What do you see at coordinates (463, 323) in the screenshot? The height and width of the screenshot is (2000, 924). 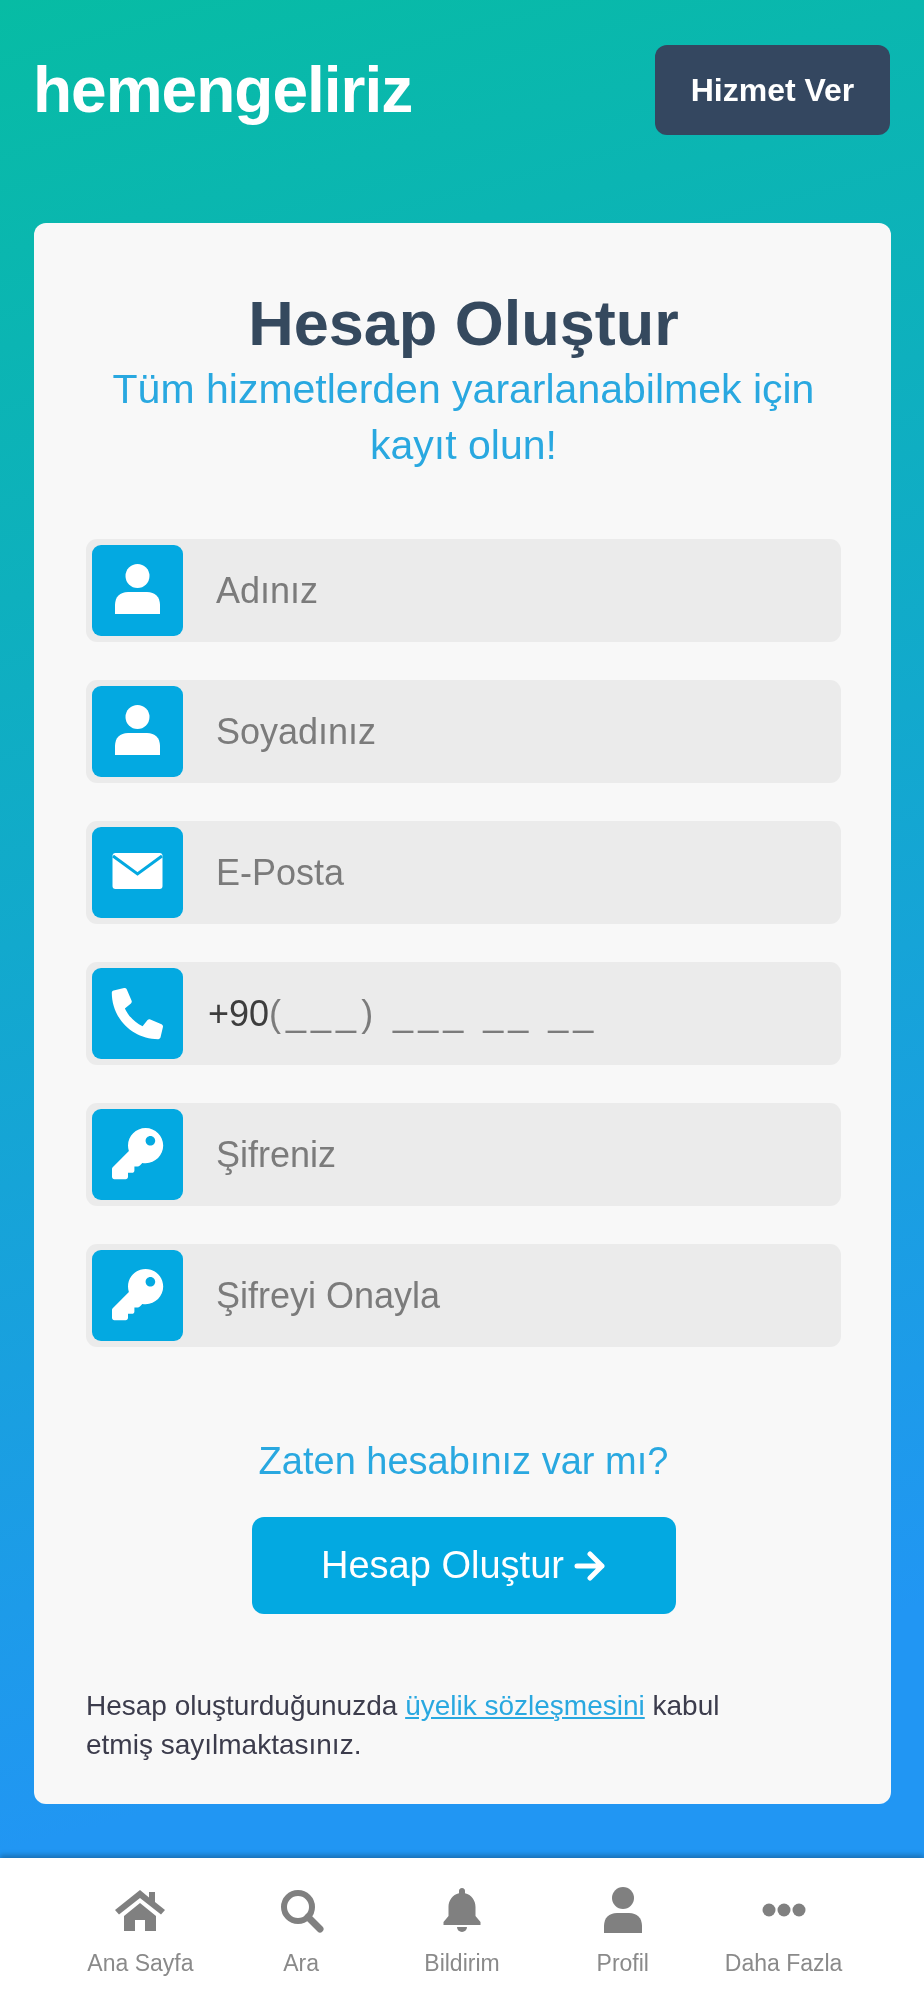 I see `form-title: Hesap Oluştur` at bounding box center [463, 323].